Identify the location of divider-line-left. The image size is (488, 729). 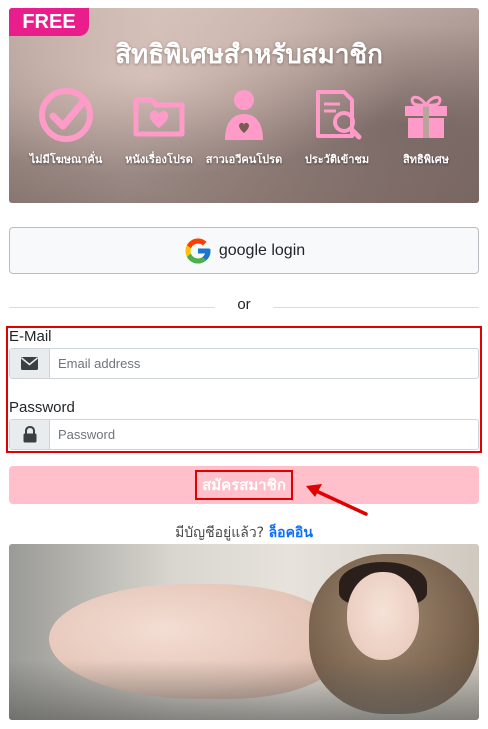
(112, 307).